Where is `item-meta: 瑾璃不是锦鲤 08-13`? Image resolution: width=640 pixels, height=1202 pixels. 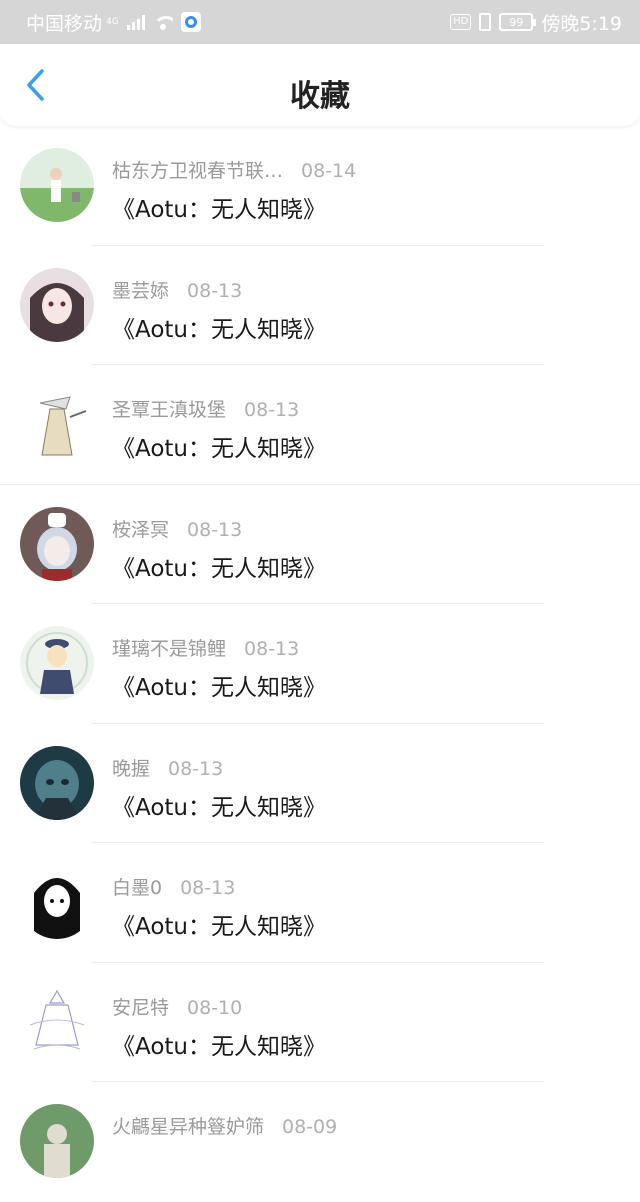 item-meta: 瑾璃不是锦鲤 08-13 is located at coordinates (205, 647).